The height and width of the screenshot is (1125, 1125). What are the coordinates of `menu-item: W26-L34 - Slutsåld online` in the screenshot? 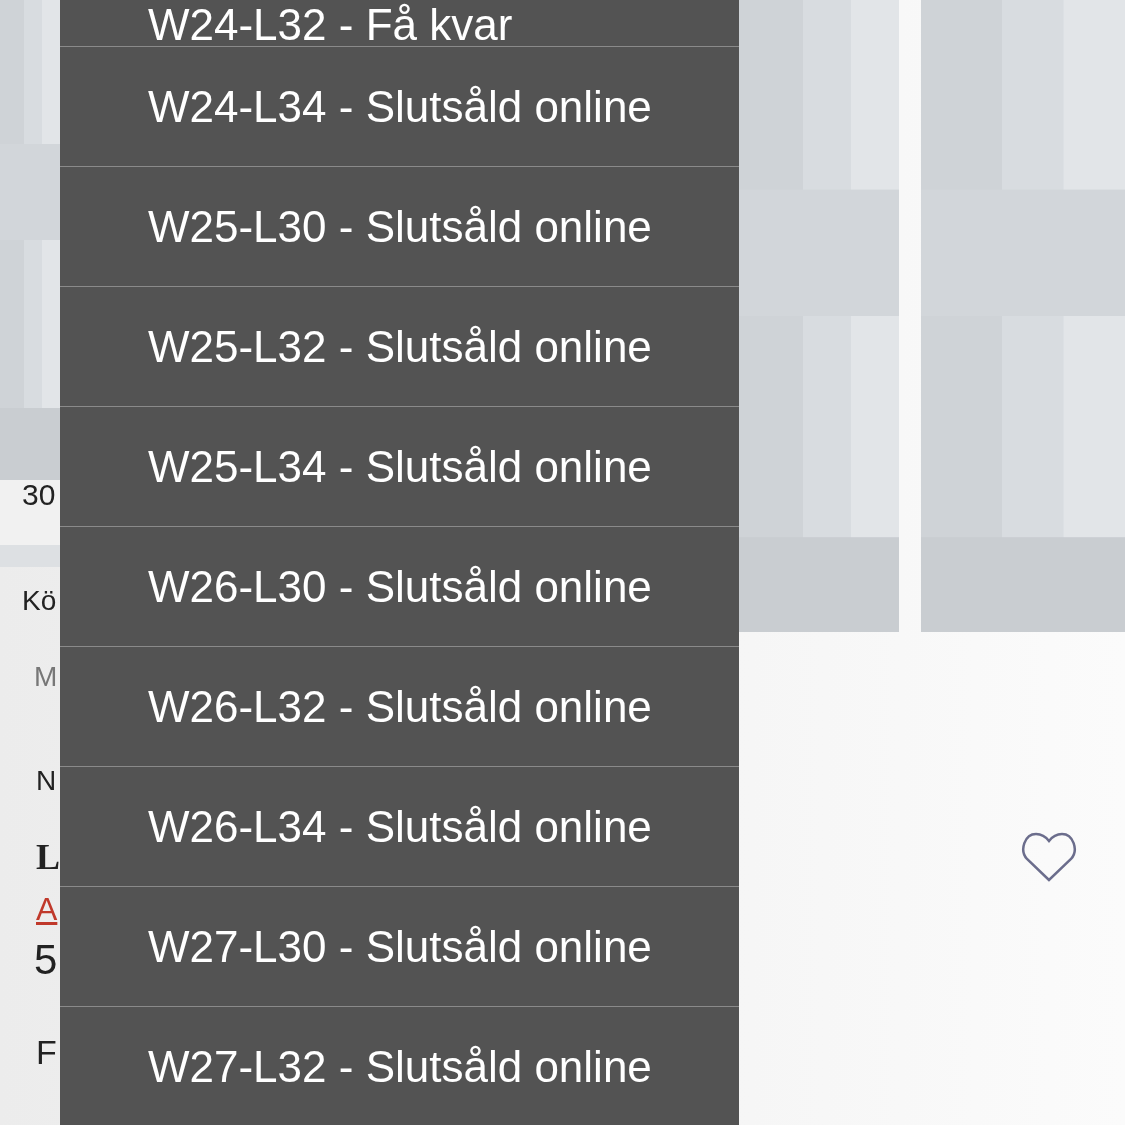 It's located at (399, 827).